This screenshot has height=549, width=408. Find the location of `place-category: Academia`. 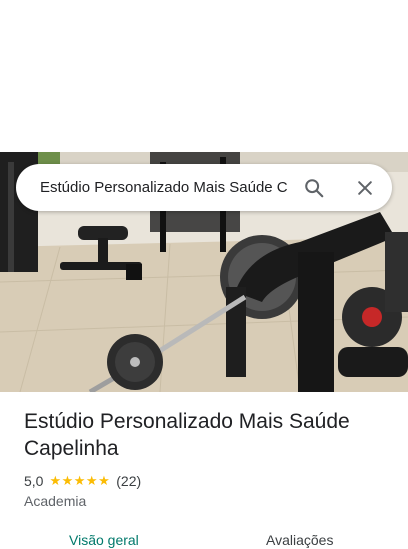

place-category: Academia is located at coordinates (55, 501).